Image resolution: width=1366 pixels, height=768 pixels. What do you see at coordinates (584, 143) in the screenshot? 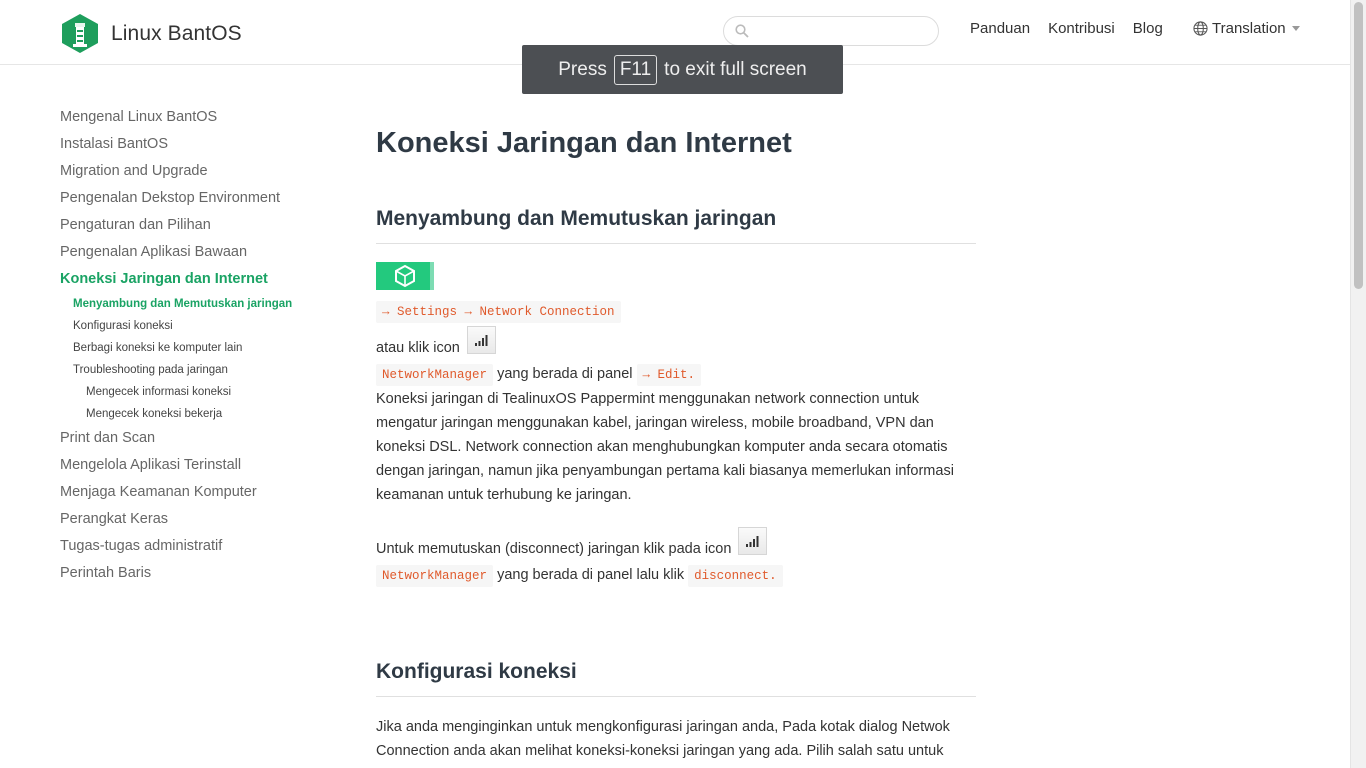
I see `page-title: Koneksi Jaringan dan Internet` at bounding box center [584, 143].